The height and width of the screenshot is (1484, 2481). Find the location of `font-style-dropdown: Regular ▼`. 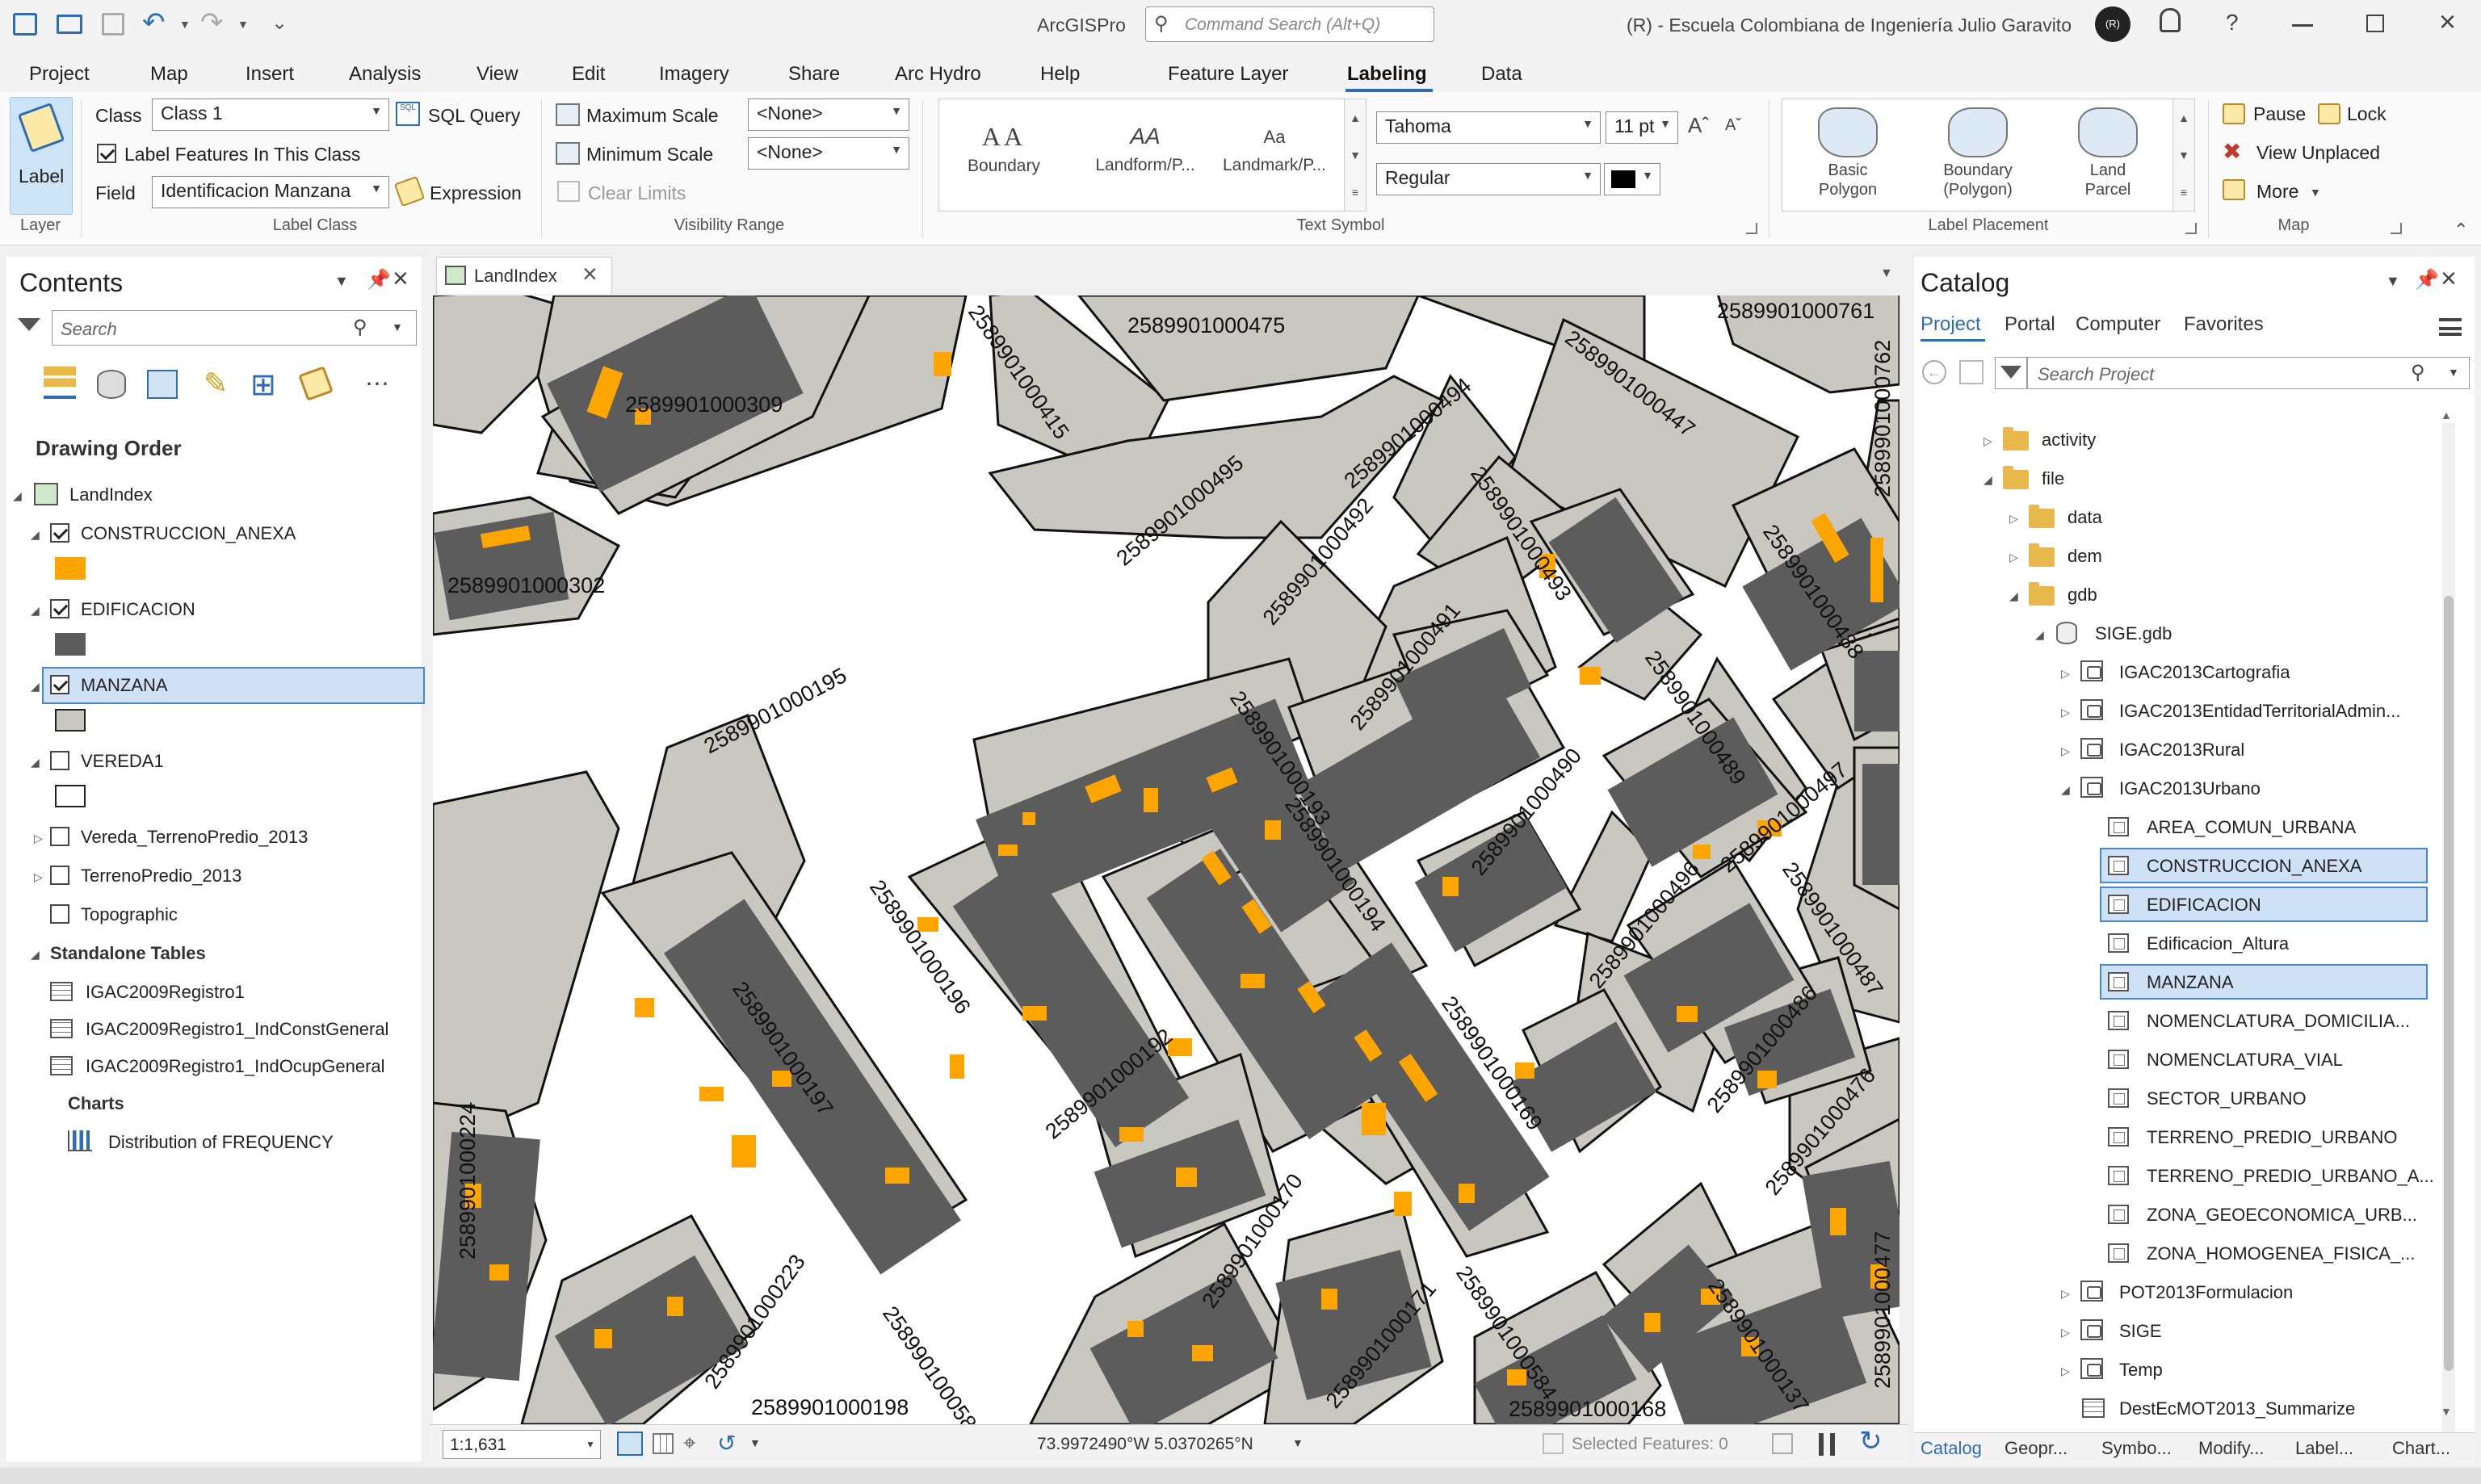

font-style-dropdown: Regular ▼ is located at coordinates (1488, 179).